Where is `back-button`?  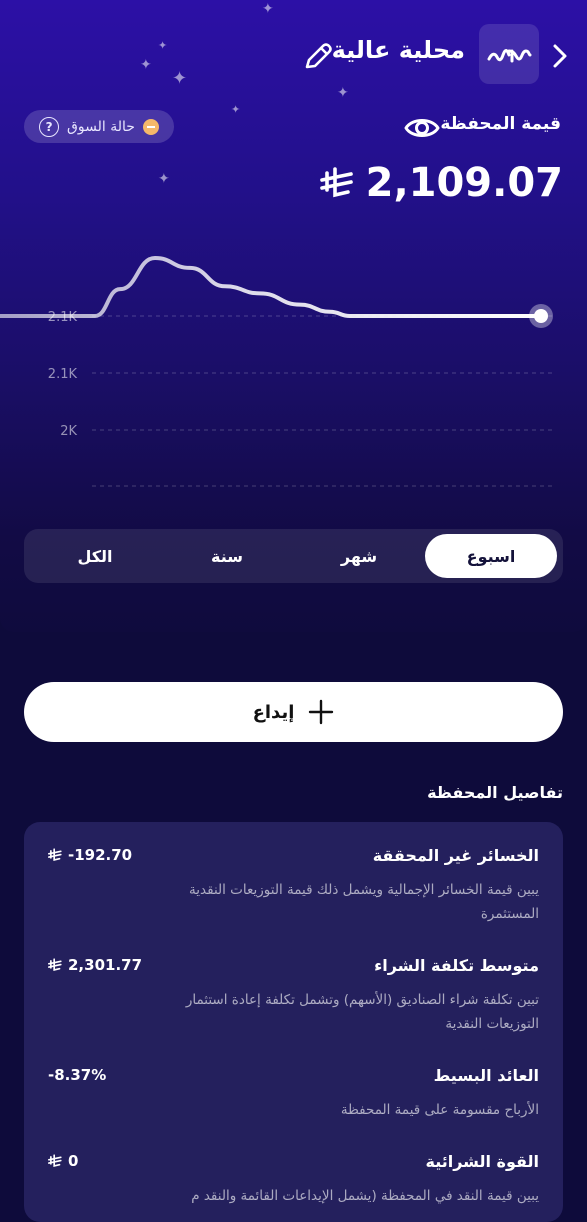
back-button is located at coordinates (560, 56).